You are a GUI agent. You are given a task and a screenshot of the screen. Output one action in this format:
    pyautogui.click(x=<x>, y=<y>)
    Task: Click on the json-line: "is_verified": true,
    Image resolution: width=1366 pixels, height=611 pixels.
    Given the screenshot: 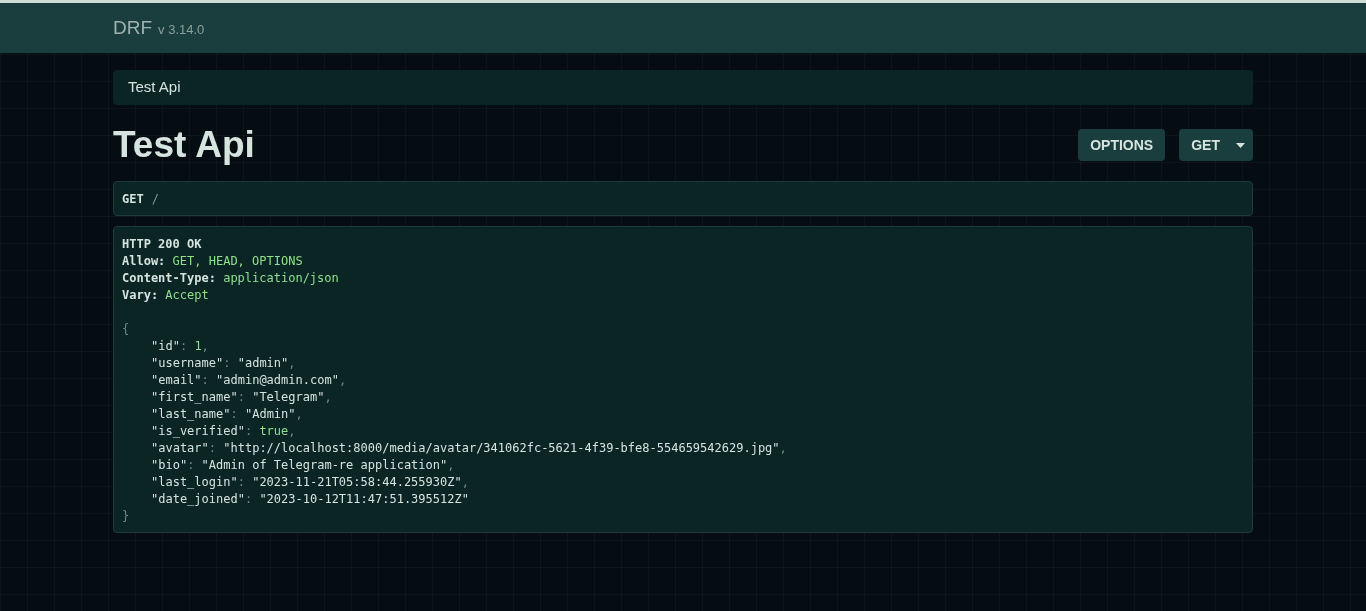 What is the action you would take?
    pyautogui.click(x=223, y=431)
    